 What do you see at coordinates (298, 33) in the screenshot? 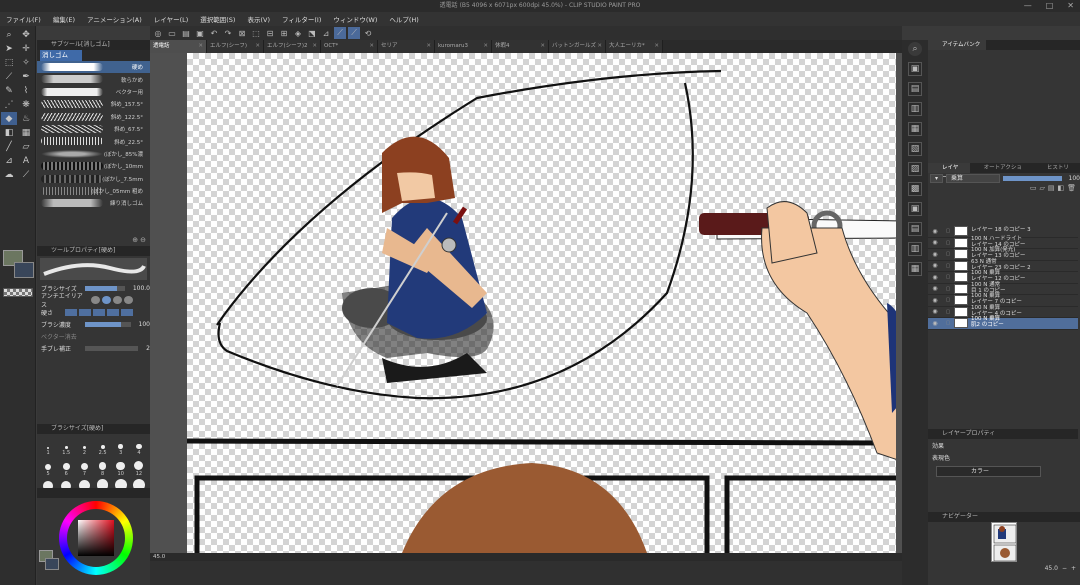
I see `fill-icon: ◈` at bounding box center [298, 33].